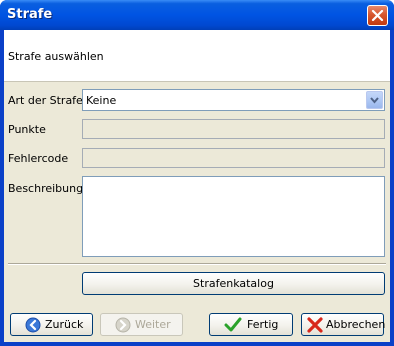 The height and width of the screenshot is (346, 394). I want to click on red-x-icon, so click(315, 325).